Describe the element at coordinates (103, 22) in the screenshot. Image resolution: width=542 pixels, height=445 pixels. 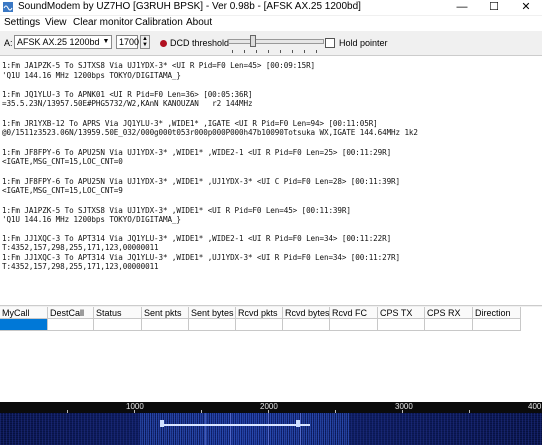
I see `menu-clear-monitor: Clear monitor` at that location.